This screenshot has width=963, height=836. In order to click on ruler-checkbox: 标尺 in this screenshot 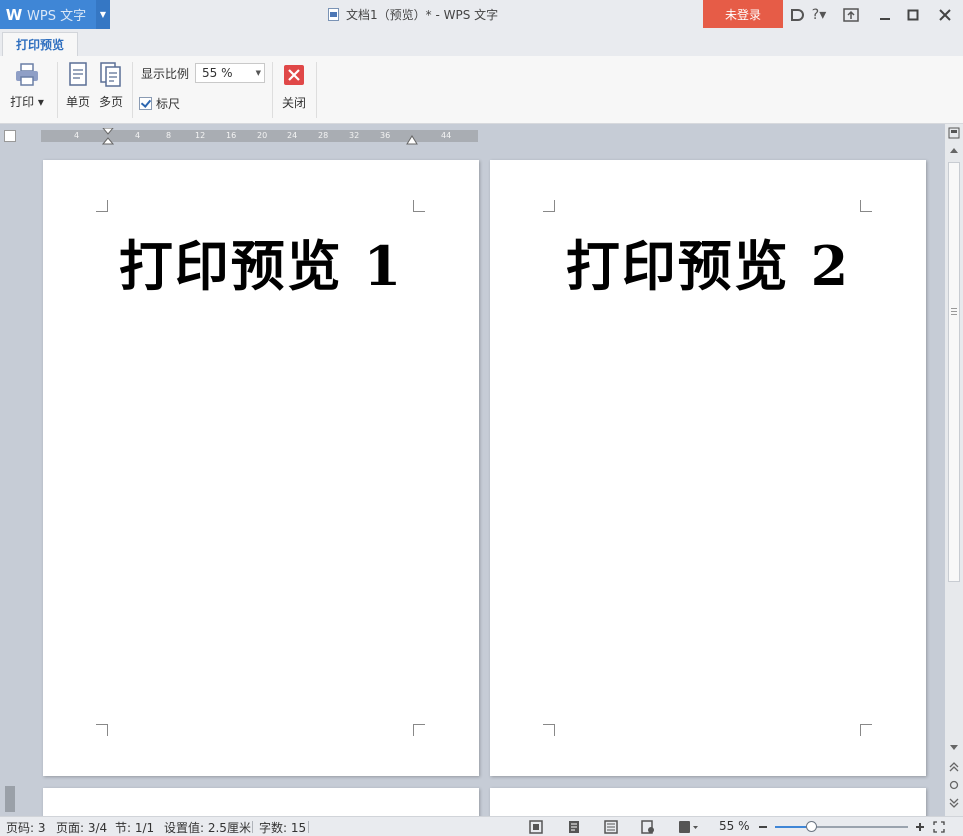, I will do `click(159, 103)`.